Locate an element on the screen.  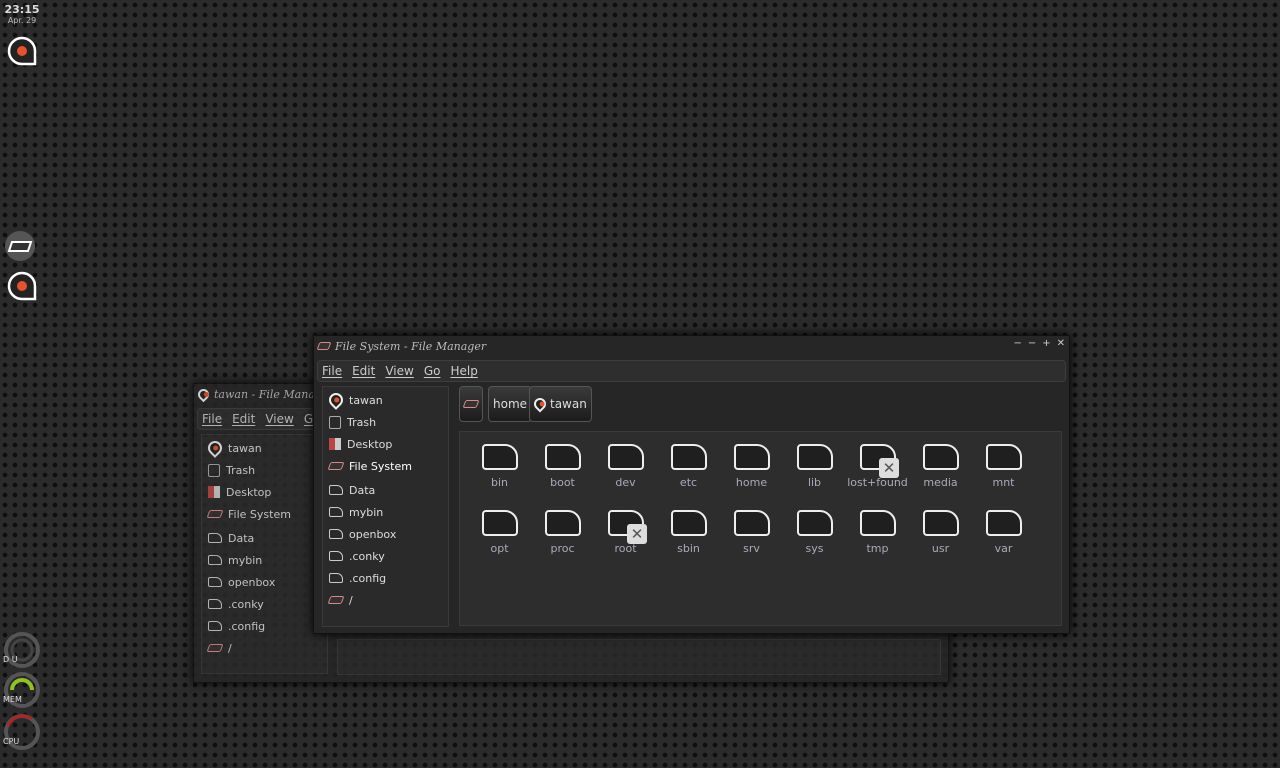
folder-label: sys is located at coordinates (814, 548).